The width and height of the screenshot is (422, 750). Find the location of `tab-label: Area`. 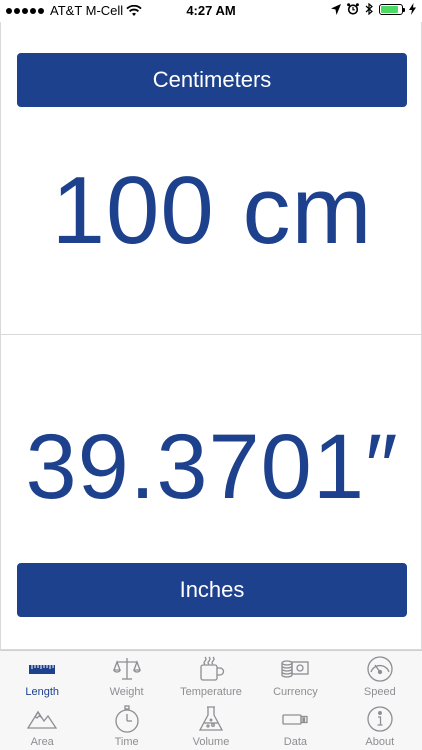

tab-label: Area is located at coordinates (42, 742).